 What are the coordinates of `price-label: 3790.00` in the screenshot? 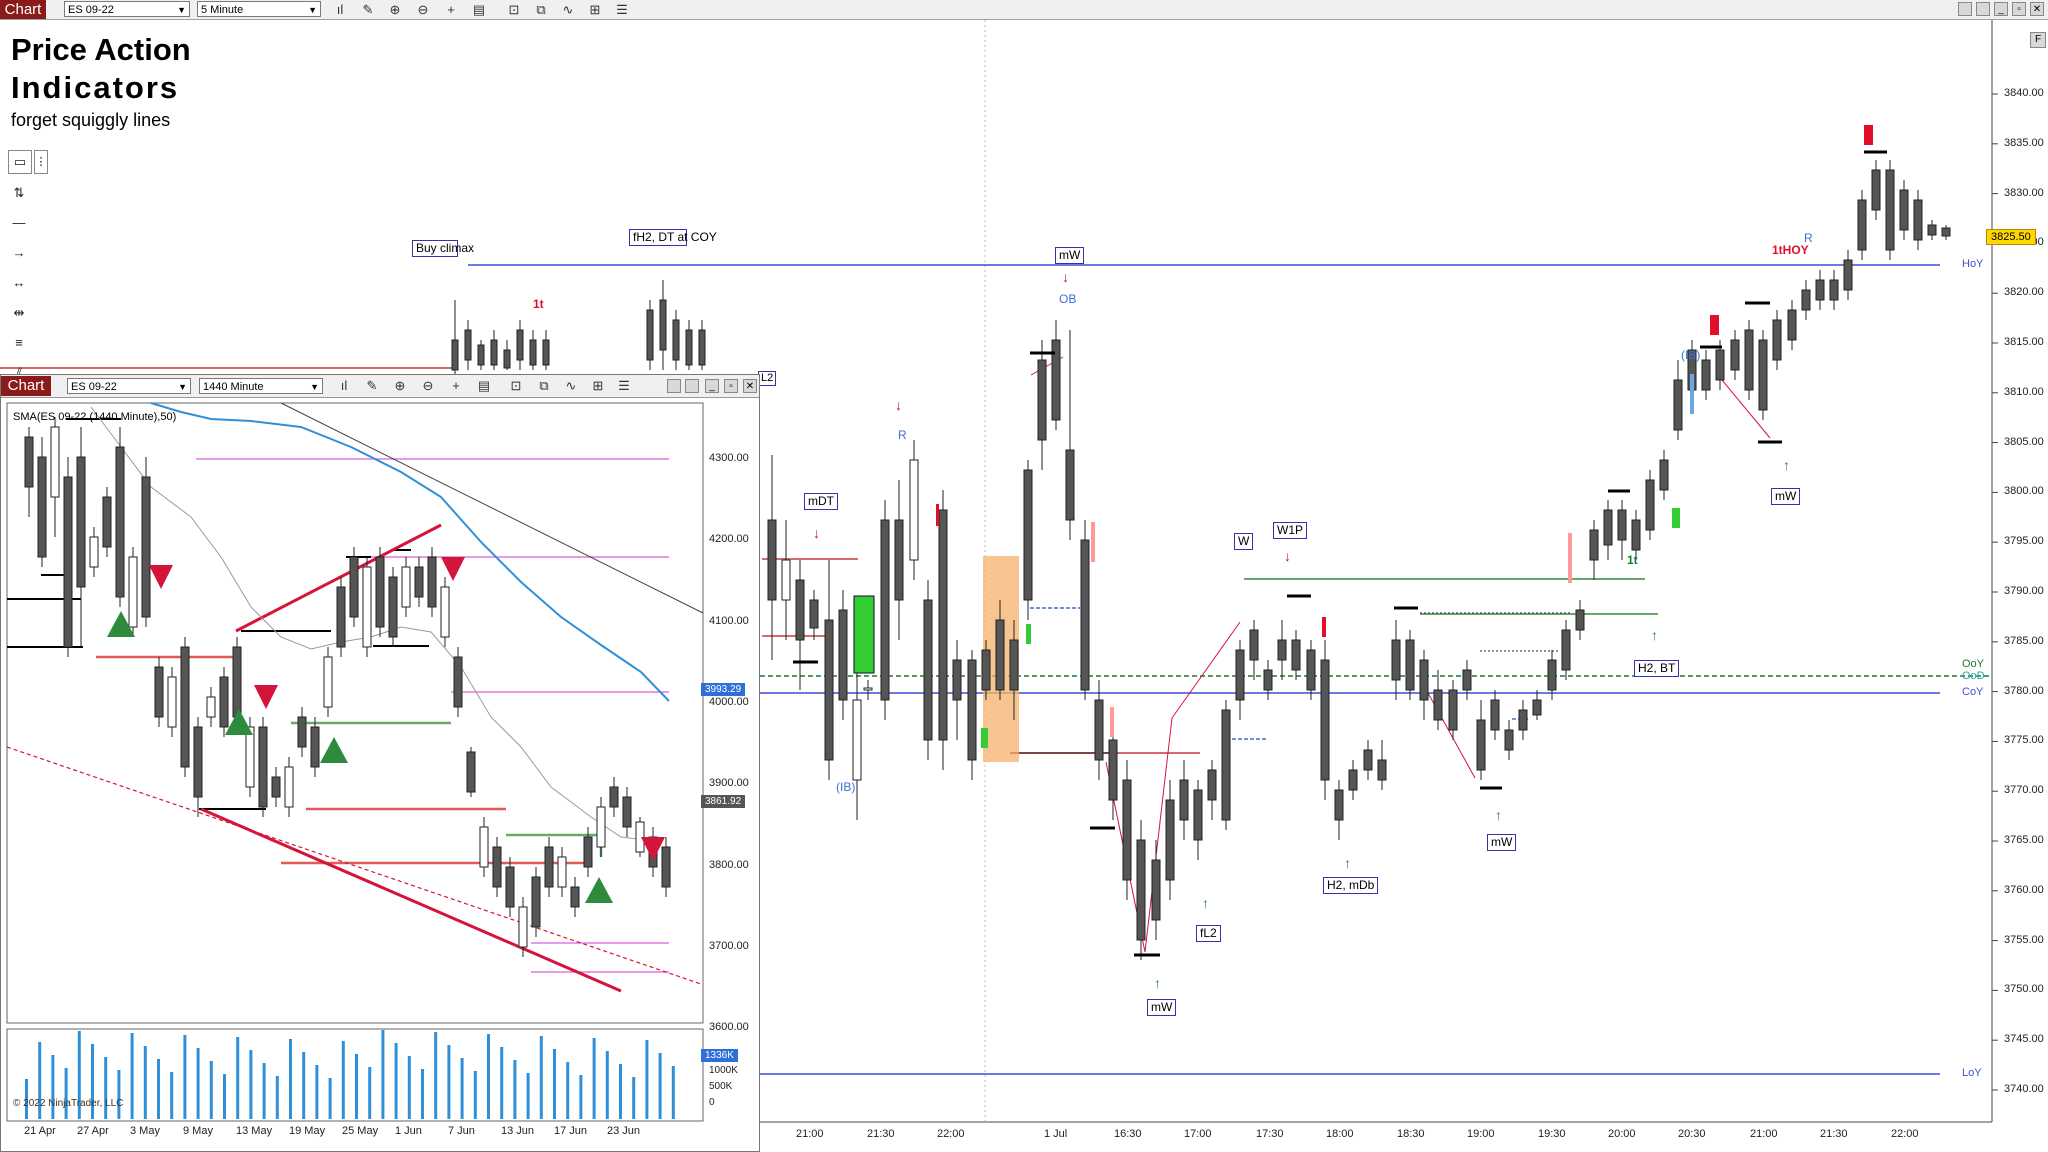 It's located at (2024, 591).